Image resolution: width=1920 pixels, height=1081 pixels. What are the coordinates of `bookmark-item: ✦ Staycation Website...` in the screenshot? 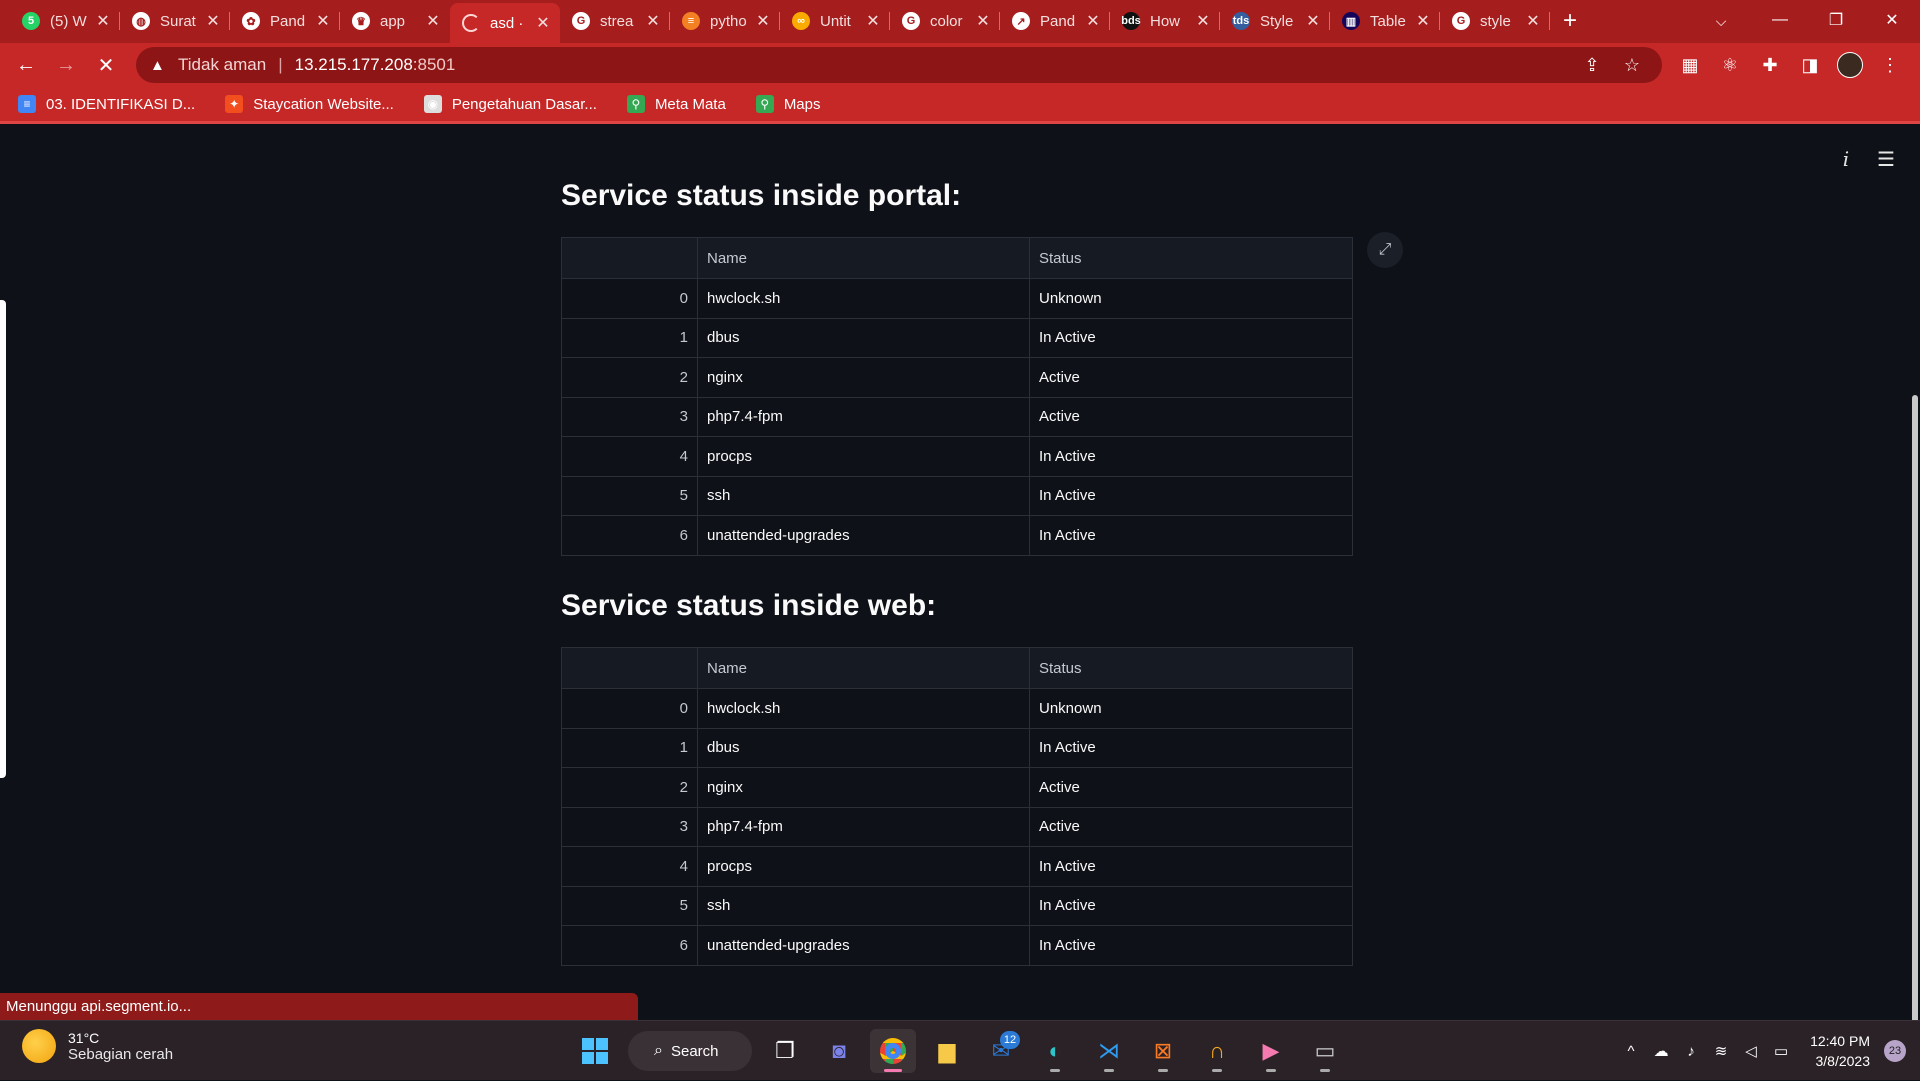 It's located at (305, 104).